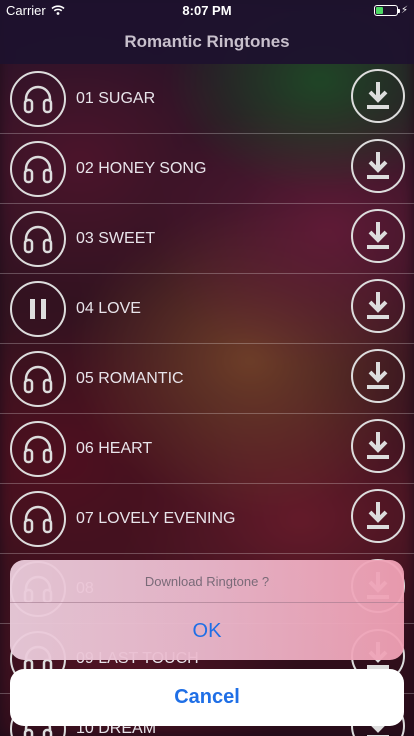 The width and height of the screenshot is (414, 736). I want to click on ringtone-row: 01 SUGAR, so click(207, 99).